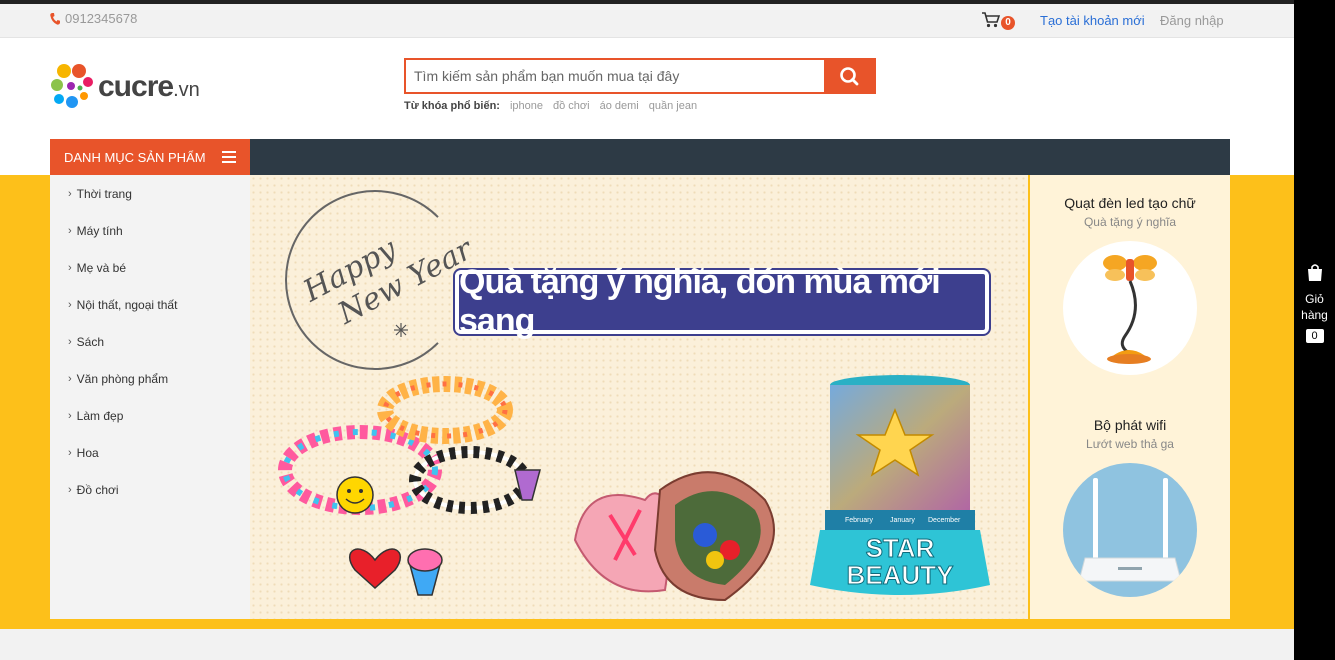 This screenshot has width=1335, height=660. I want to click on category-item: › Làm đẹp, so click(150, 415).